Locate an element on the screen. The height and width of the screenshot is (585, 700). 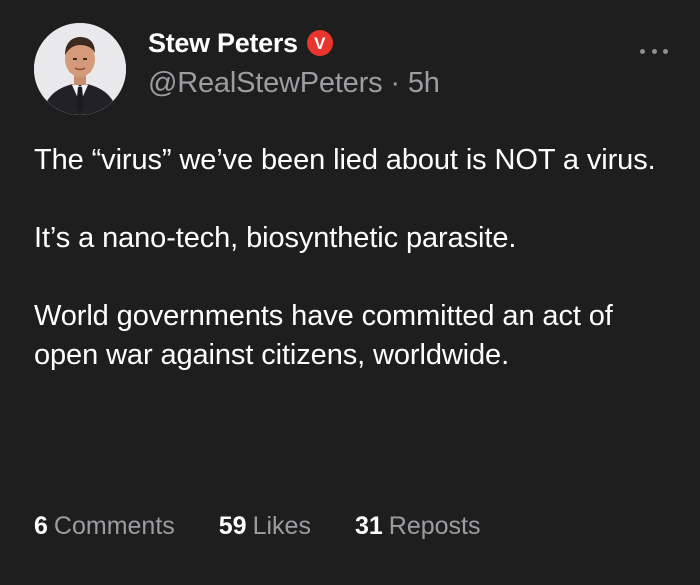
more-options-button is located at coordinates (654, 51).